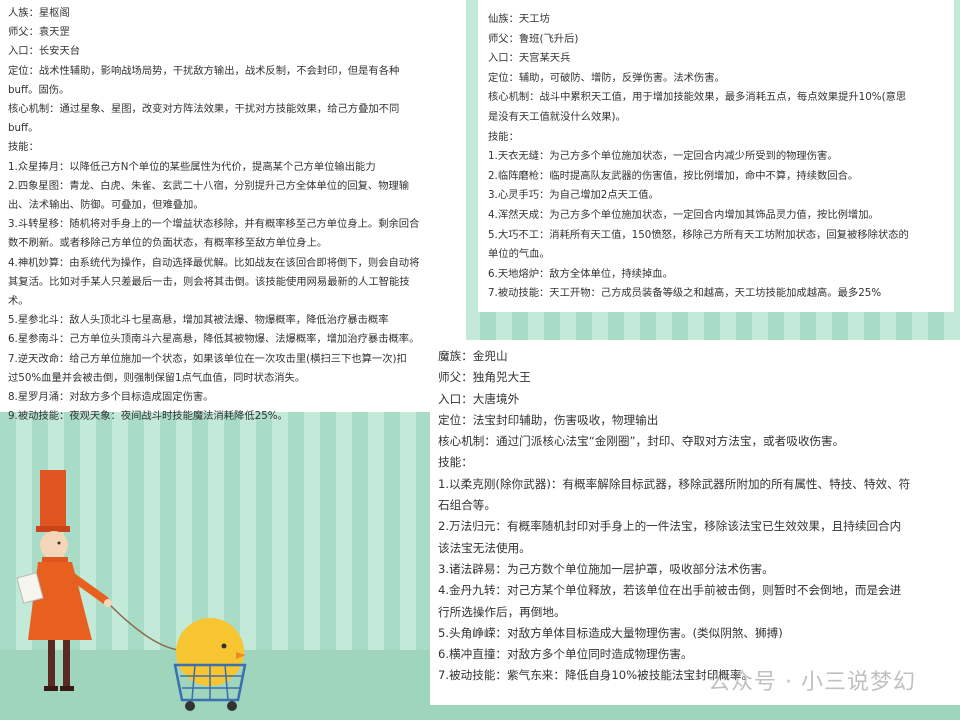 The image size is (960, 720). Describe the element at coordinates (519, 254) in the screenshot. I see `skill-line: 单位的气血。` at that location.